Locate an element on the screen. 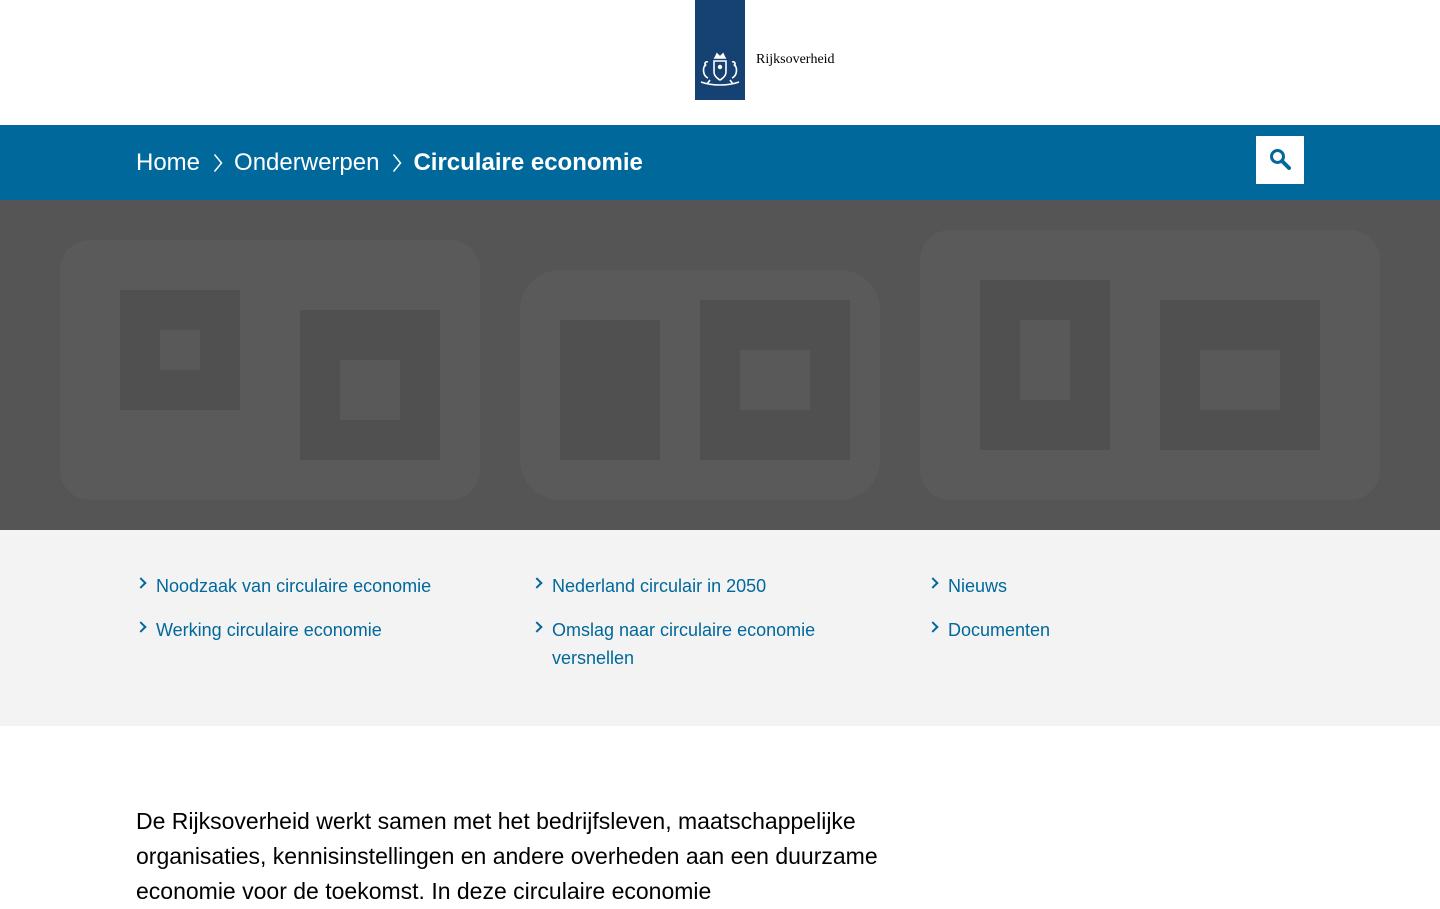 This screenshot has width=1440, height=909. breadcrumb-current: Circulaire economie is located at coordinates (528, 162).